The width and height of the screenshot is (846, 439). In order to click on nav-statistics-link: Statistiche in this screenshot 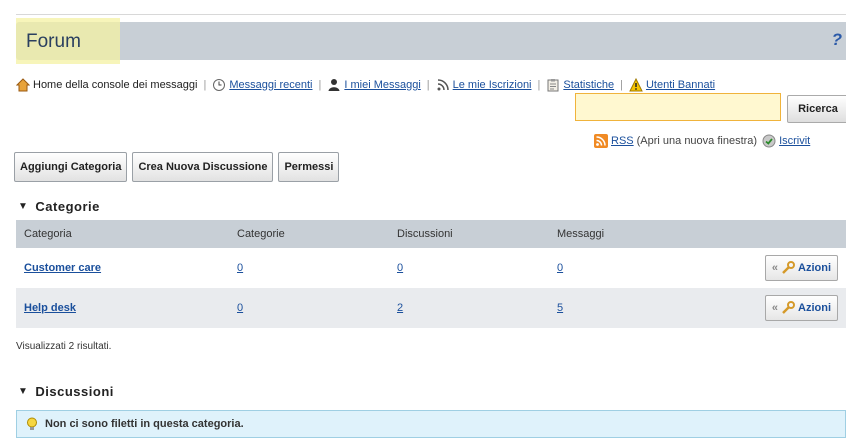, I will do `click(588, 85)`.